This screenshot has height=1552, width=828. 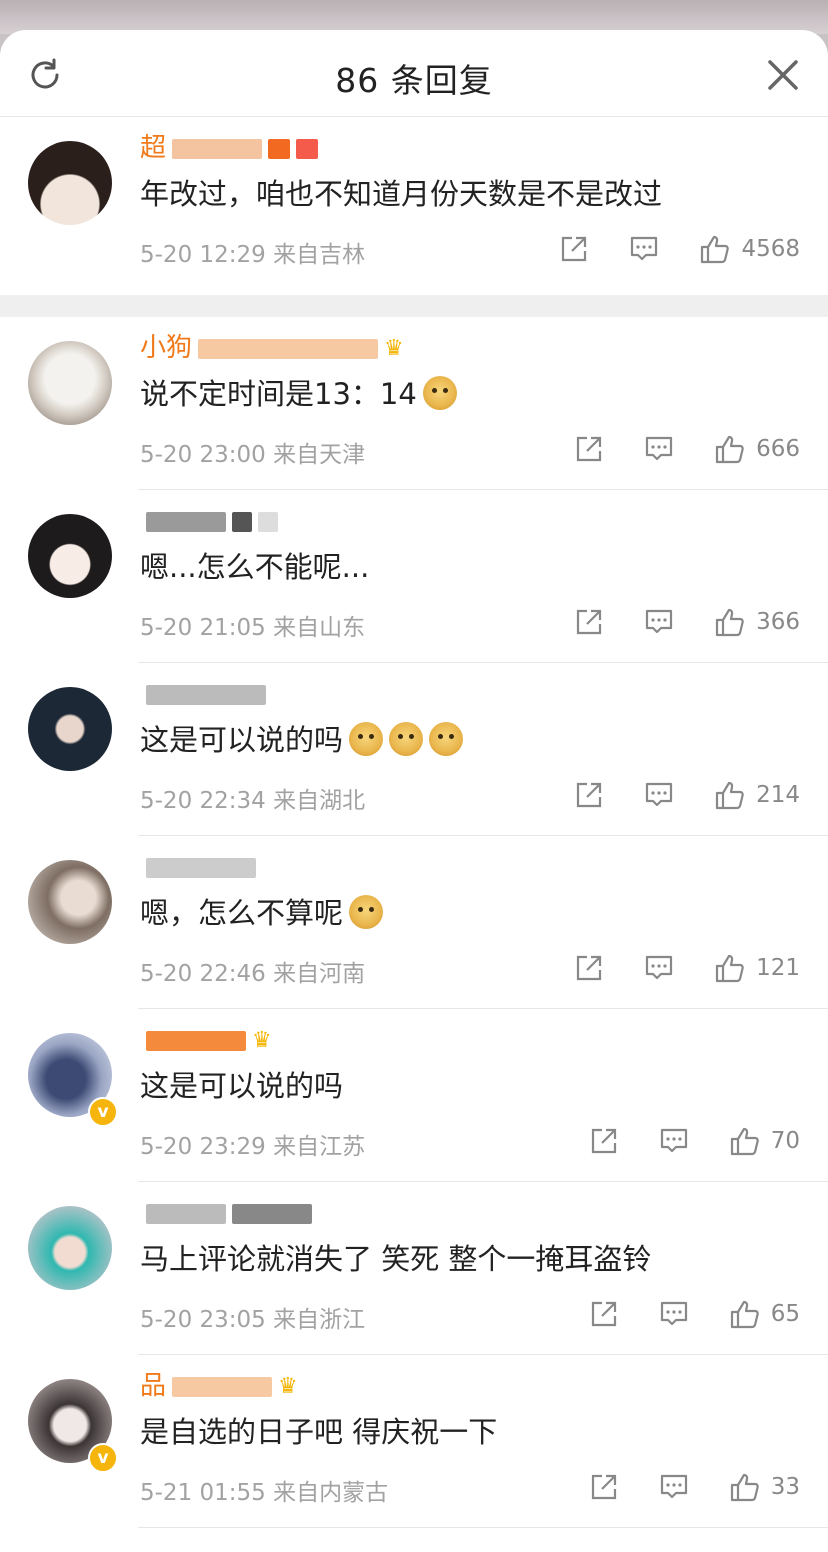 I want to click on comment-actions: 666, so click(x=667, y=449).